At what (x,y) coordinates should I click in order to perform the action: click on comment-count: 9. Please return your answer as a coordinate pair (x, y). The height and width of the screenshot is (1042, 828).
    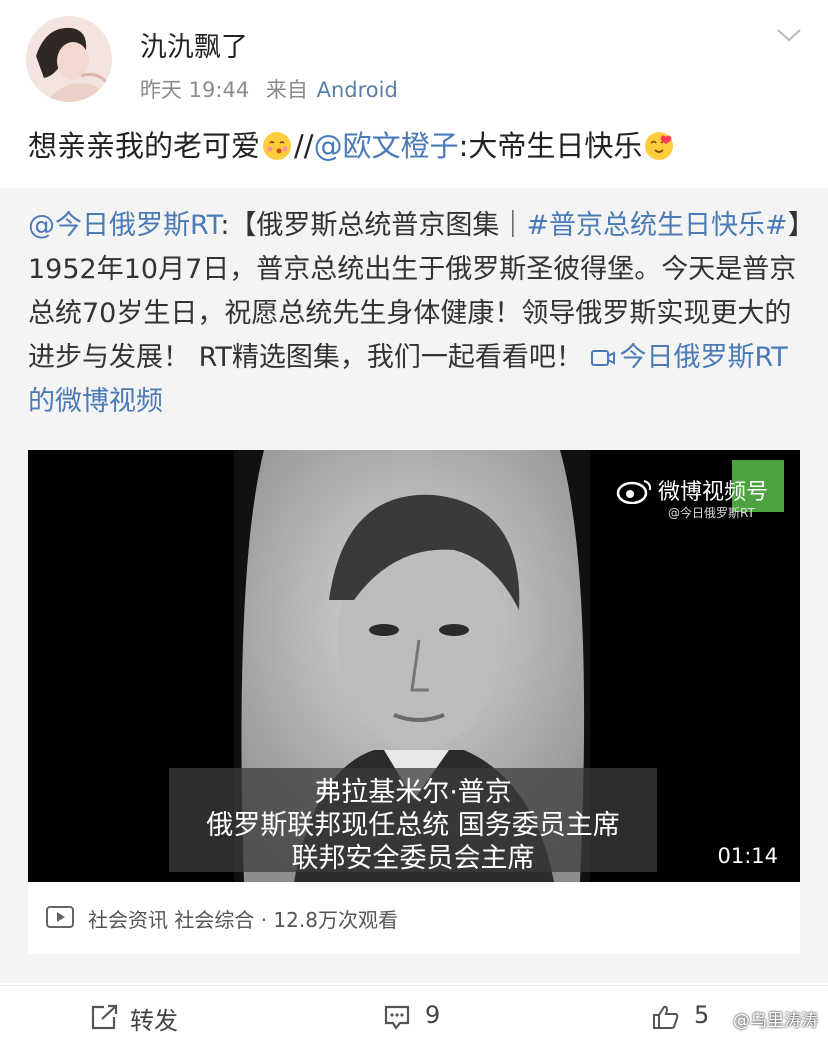
    Looking at the image, I should click on (432, 1015).